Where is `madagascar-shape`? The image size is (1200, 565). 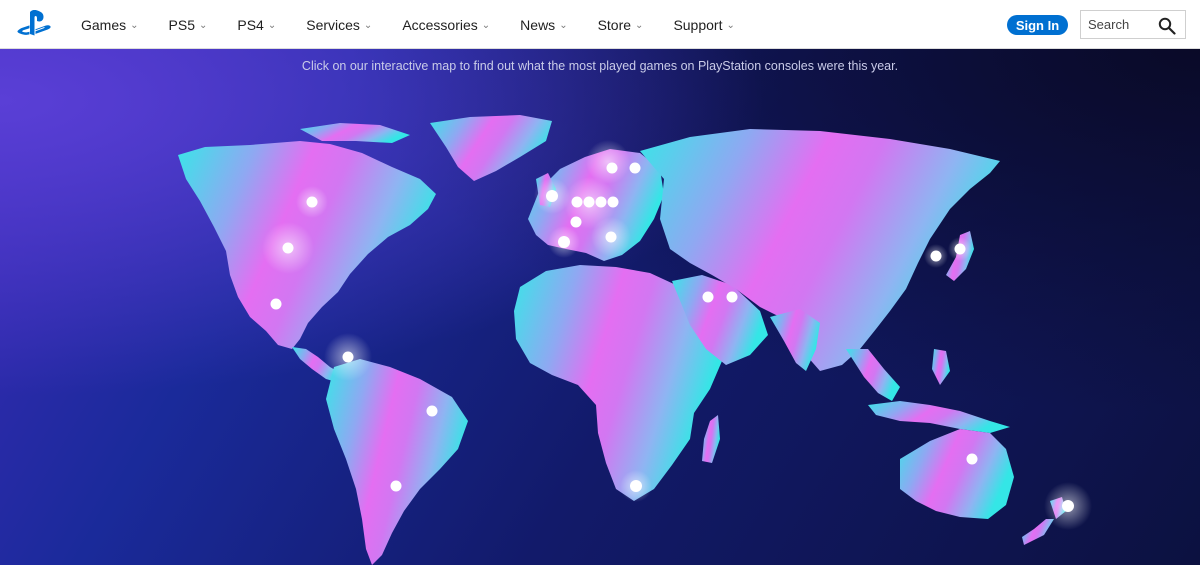 madagascar-shape is located at coordinates (711, 439).